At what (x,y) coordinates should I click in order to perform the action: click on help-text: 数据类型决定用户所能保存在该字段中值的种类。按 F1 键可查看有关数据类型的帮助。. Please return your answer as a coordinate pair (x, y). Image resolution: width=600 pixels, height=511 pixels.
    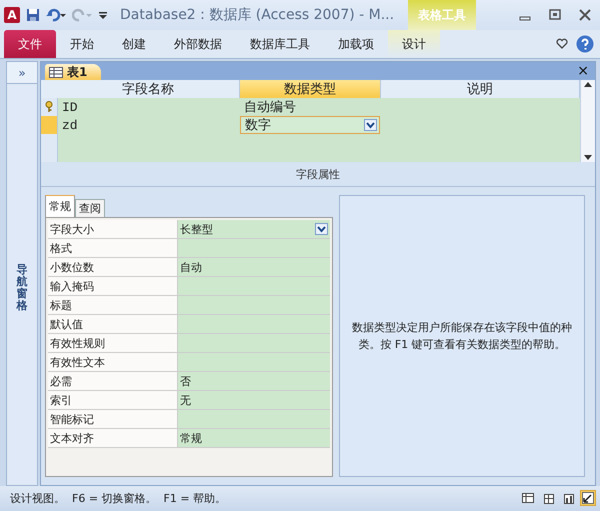
    Looking at the image, I should click on (462, 336).